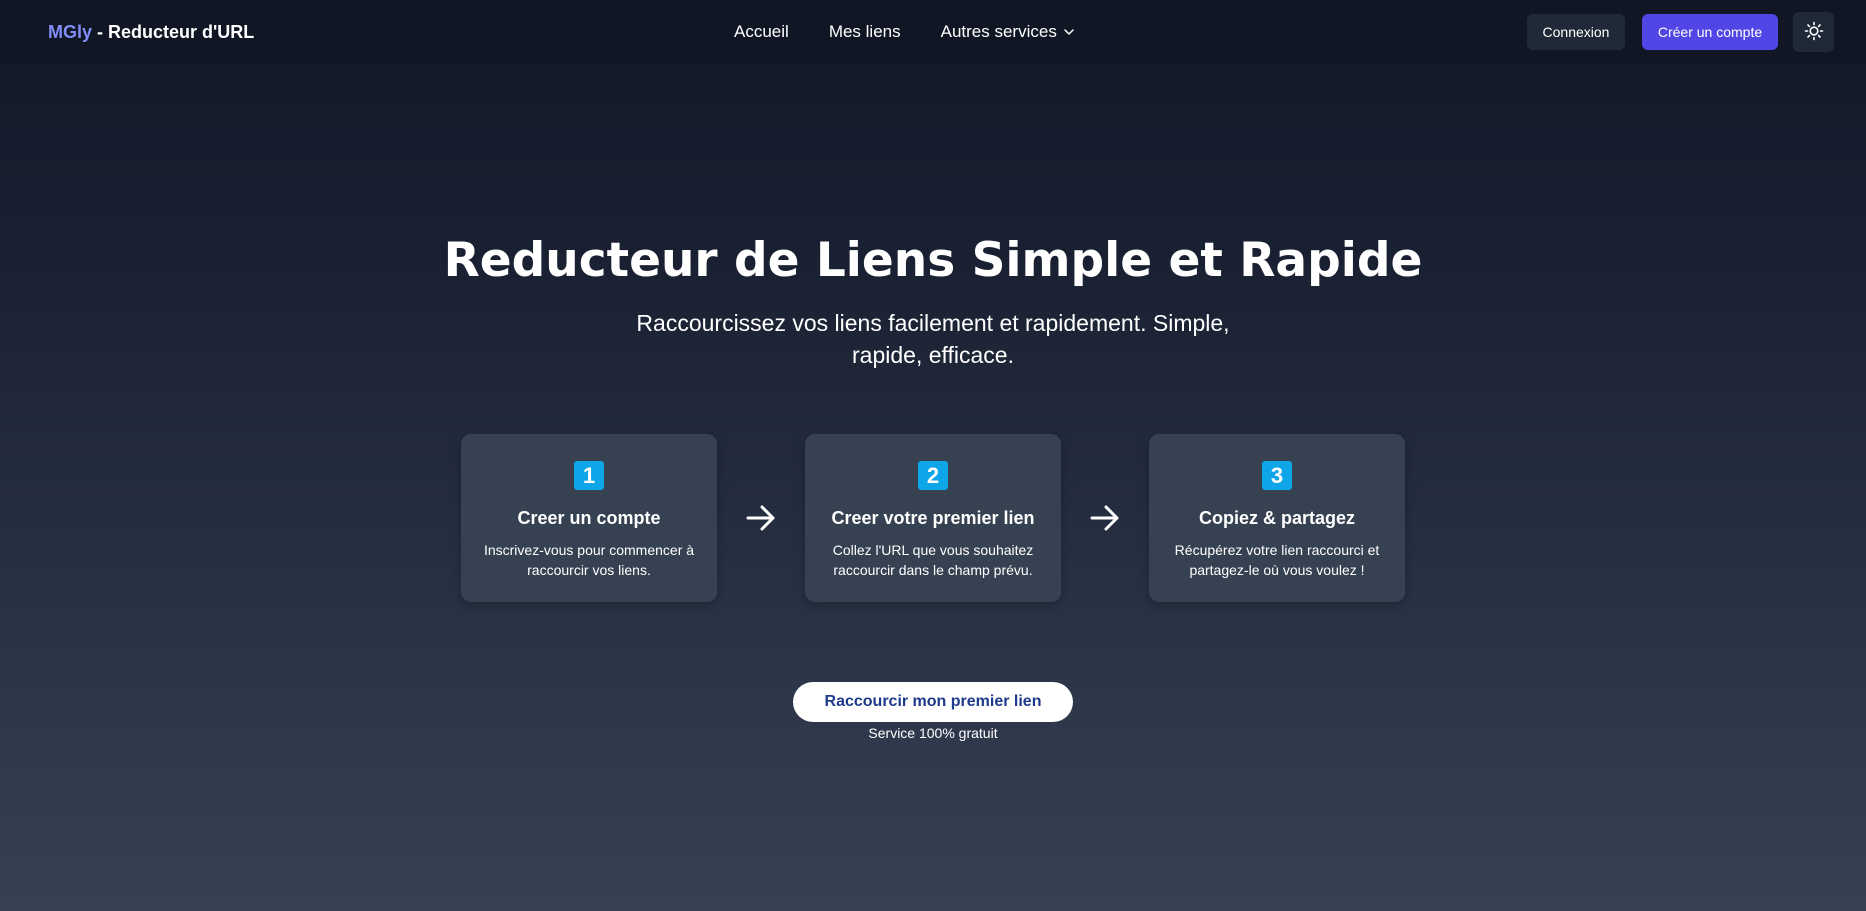  Describe the element at coordinates (1069, 32) in the screenshot. I see `chevron-down-icon` at that location.